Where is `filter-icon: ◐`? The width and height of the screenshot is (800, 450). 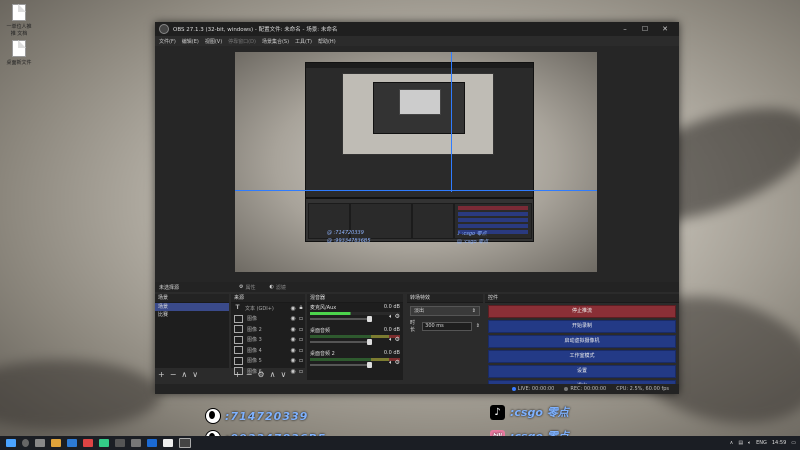
filter-icon: ◐ is located at coordinates (272, 287).